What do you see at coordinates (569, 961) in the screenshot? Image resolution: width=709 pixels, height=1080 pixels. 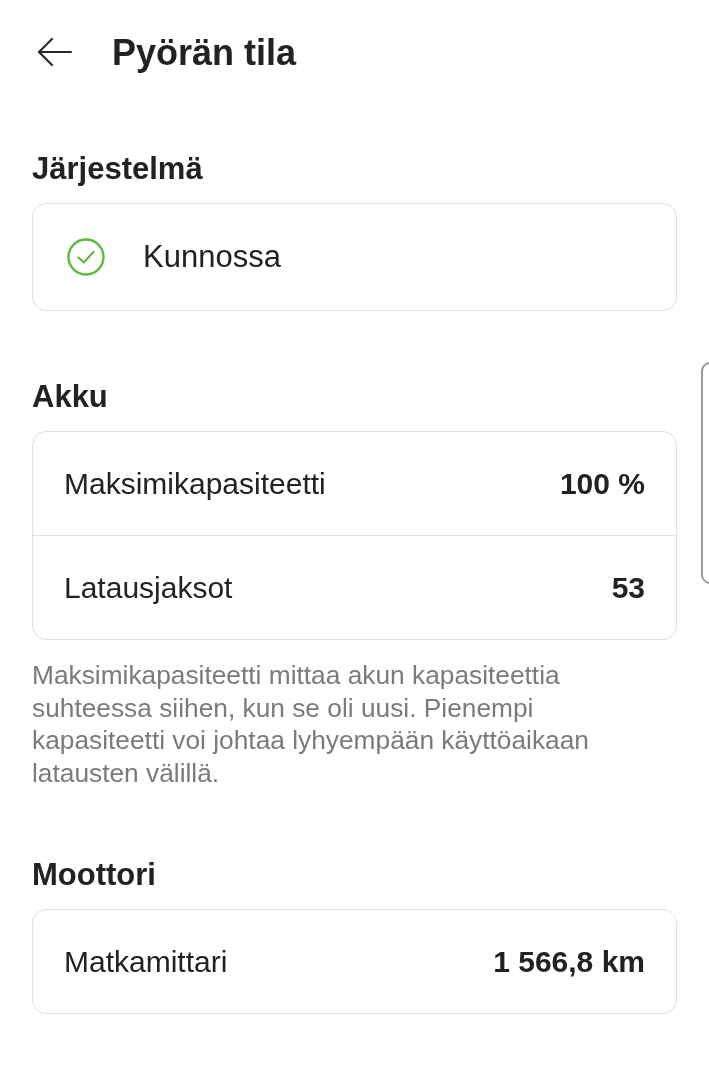 I see `row-value: 1 566,8 km` at bounding box center [569, 961].